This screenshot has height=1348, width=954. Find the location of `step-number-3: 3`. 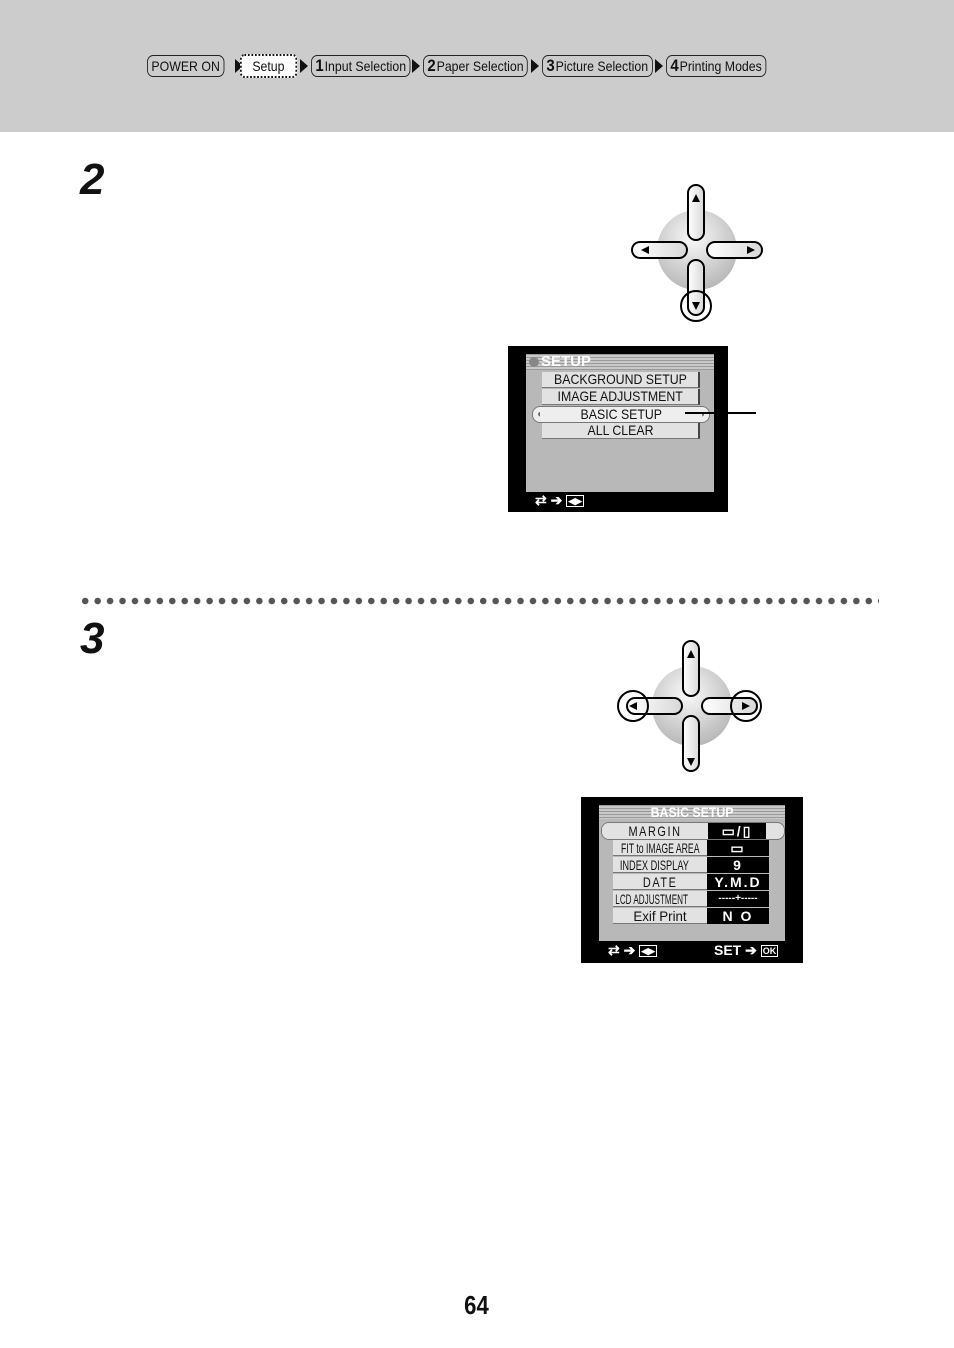

step-number-3: 3 is located at coordinates (92, 638).